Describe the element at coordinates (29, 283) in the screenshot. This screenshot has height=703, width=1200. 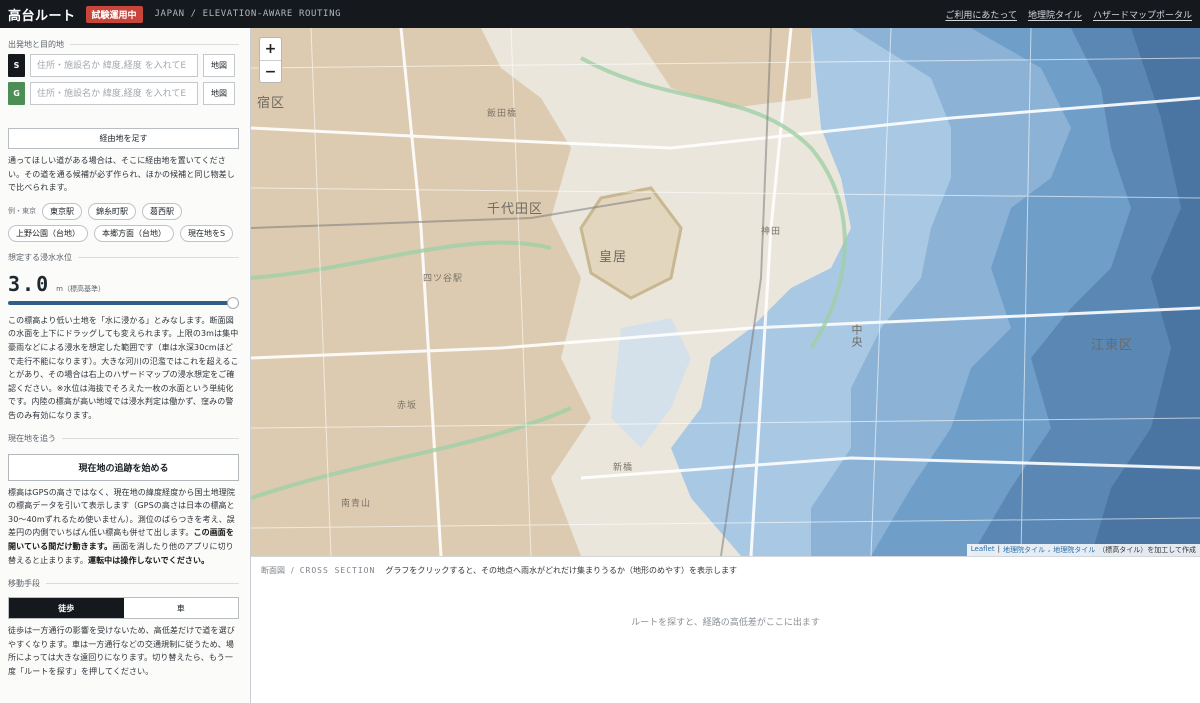
I see `water-level-value: 3.0` at that location.